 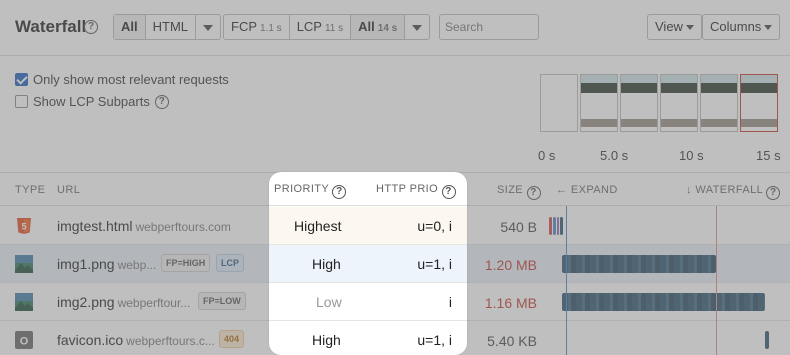 What do you see at coordinates (378, 27) in the screenshot?
I see `timing-filter-all: All 14 s` at bounding box center [378, 27].